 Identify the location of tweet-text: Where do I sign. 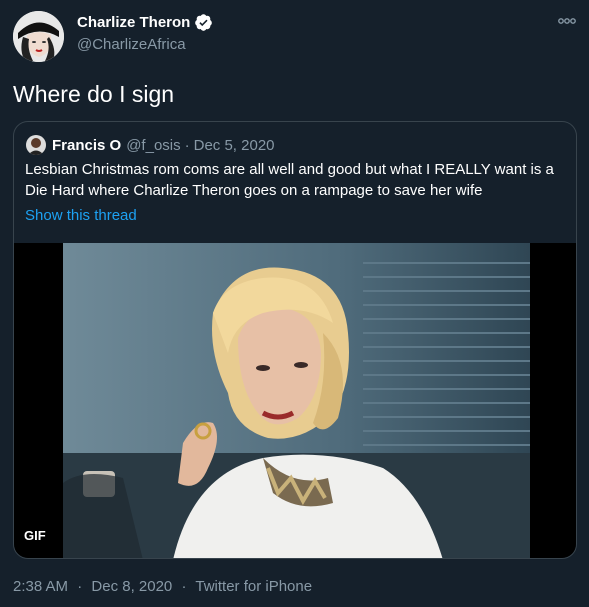
(94, 94).